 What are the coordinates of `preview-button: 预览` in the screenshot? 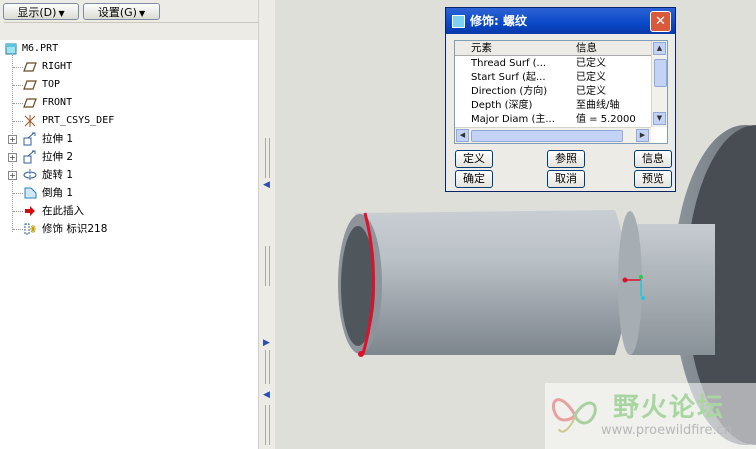 It's located at (653, 179).